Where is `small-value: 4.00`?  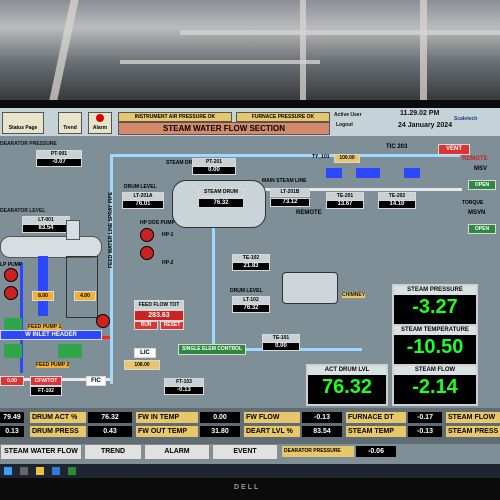 small-value: 4.00 is located at coordinates (85, 296).